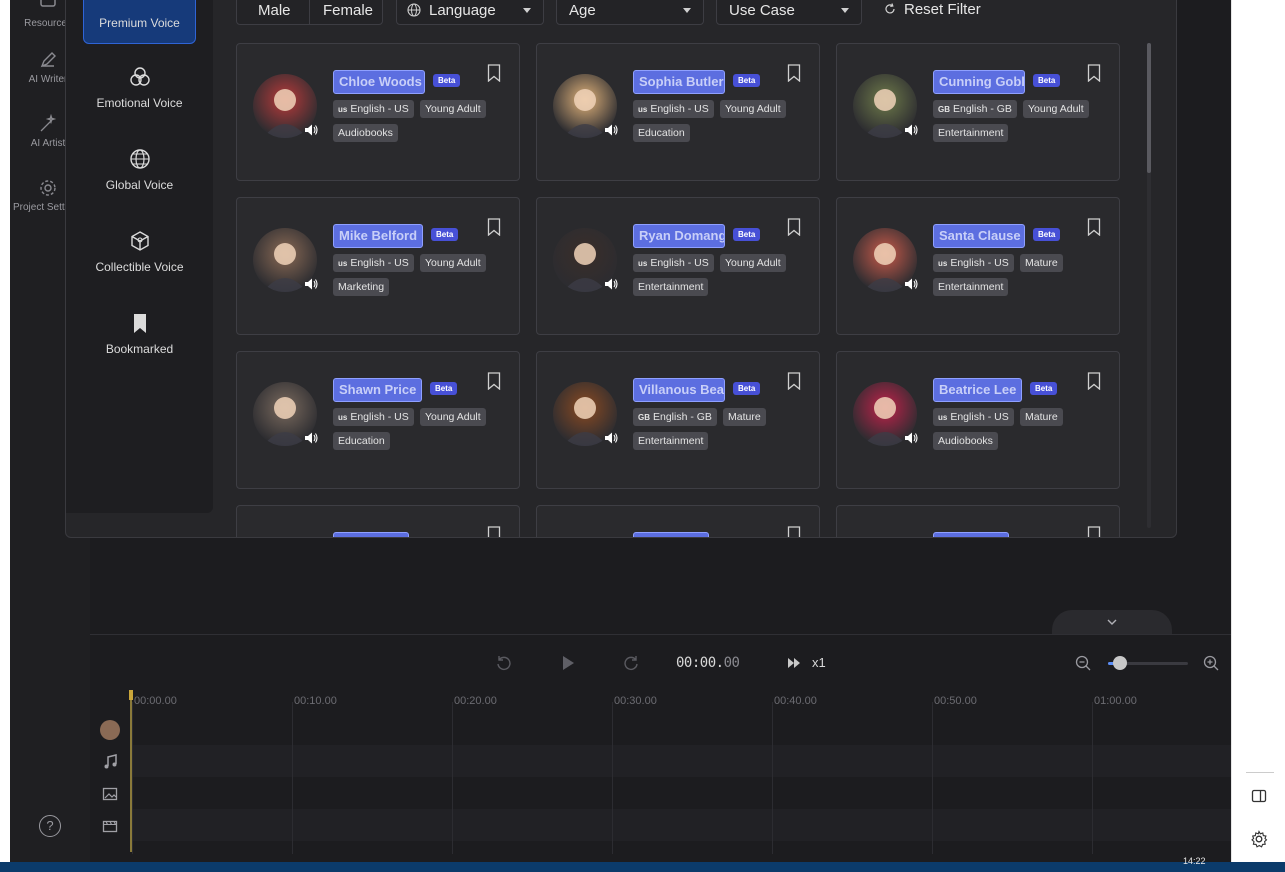 The image size is (1285, 872). Describe the element at coordinates (131, 695) in the screenshot. I see `playhead-handle` at that location.